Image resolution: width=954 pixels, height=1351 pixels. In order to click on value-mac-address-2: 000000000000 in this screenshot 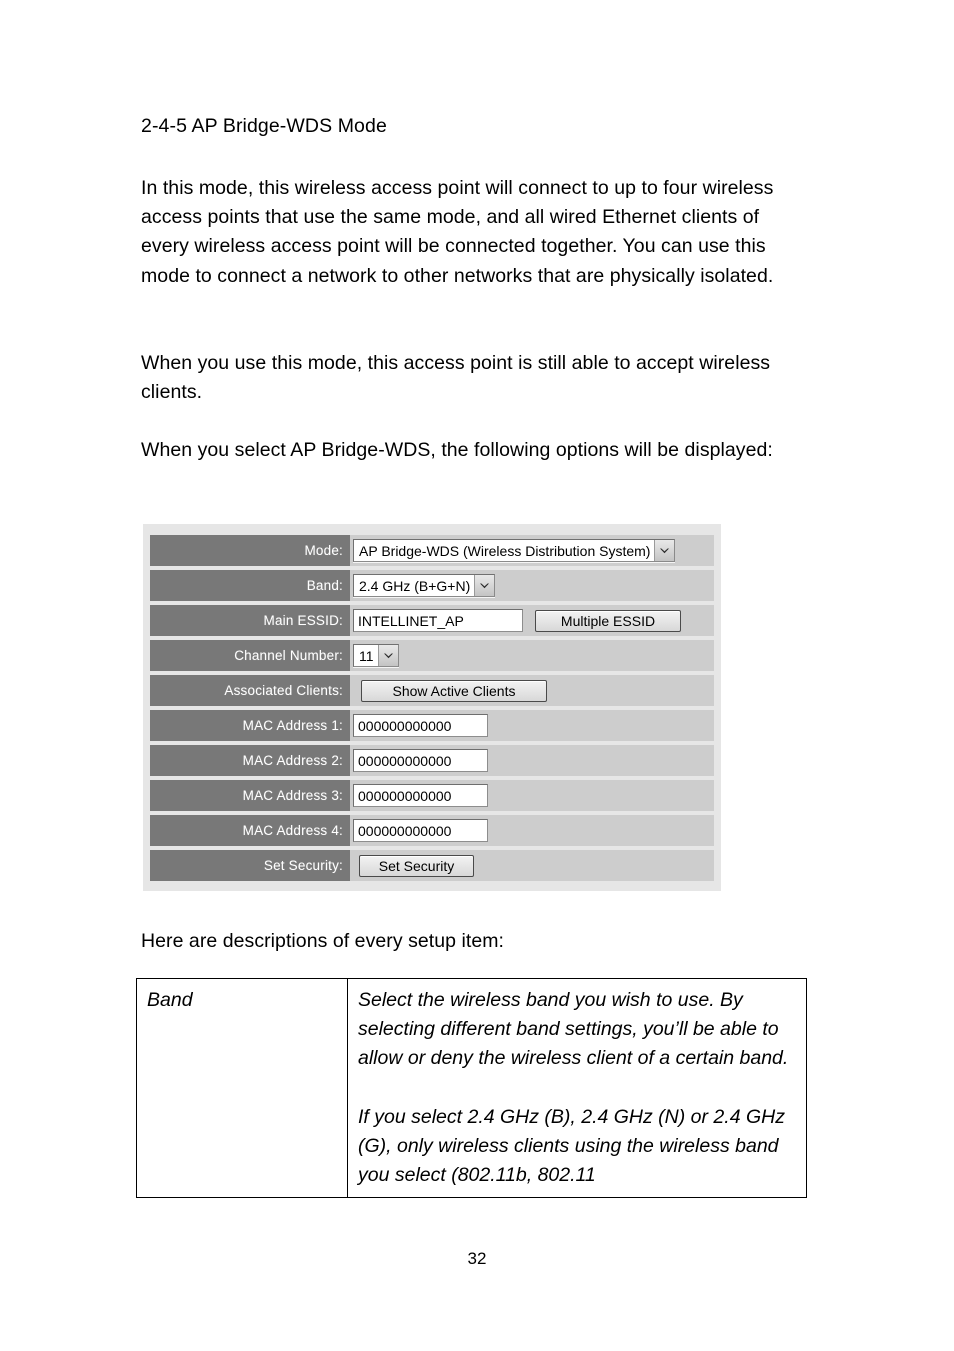, I will do `click(532, 760)`.